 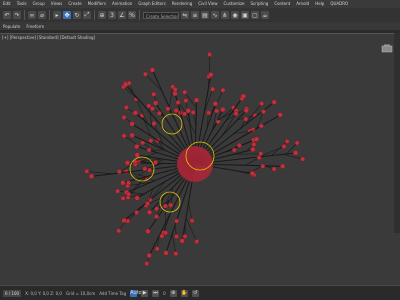 What do you see at coordinates (7, 4) in the screenshot?
I see `menu-edit: Edit` at bounding box center [7, 4].